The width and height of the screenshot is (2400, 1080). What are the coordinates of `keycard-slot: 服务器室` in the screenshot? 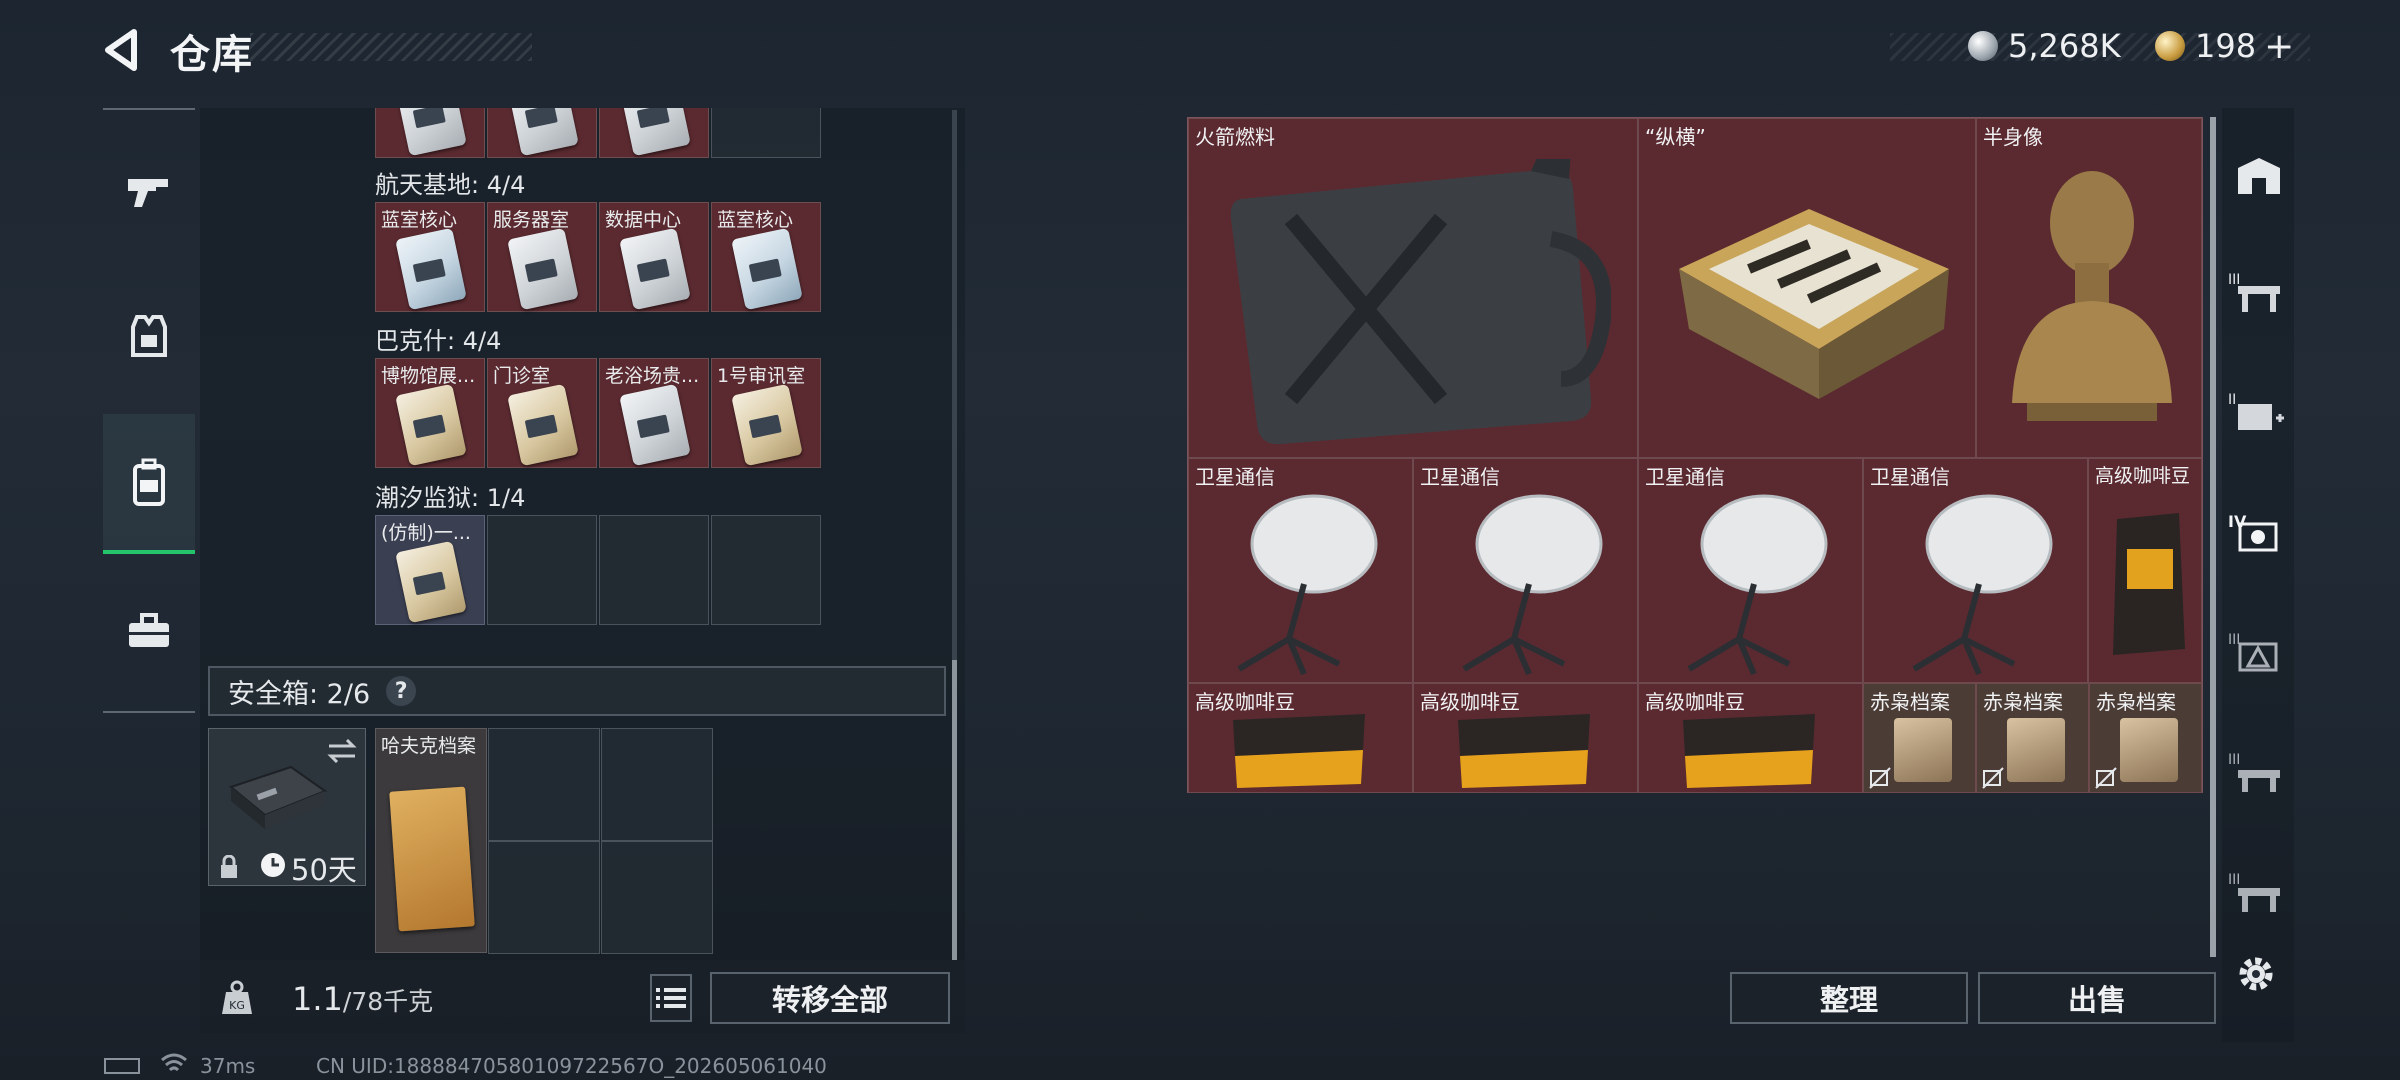 It's located at (542, 257).